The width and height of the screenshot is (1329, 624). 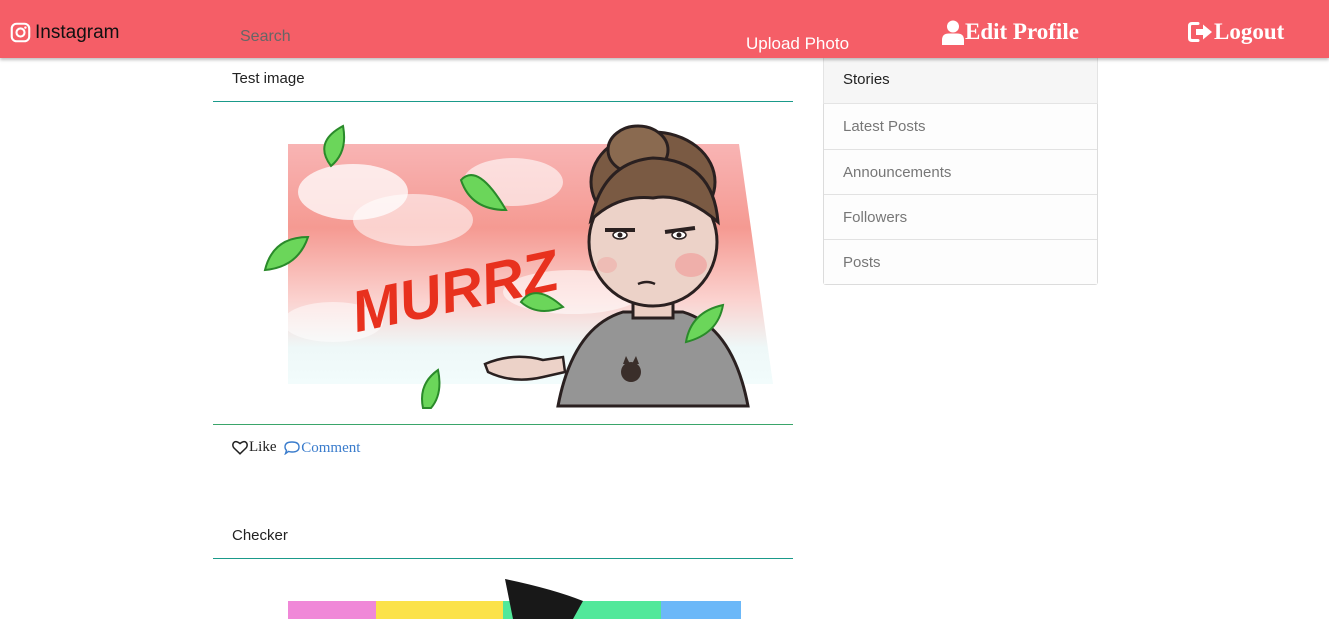 I want to click on sidebar-item-followers: Followers, so click(x=960, y=216).